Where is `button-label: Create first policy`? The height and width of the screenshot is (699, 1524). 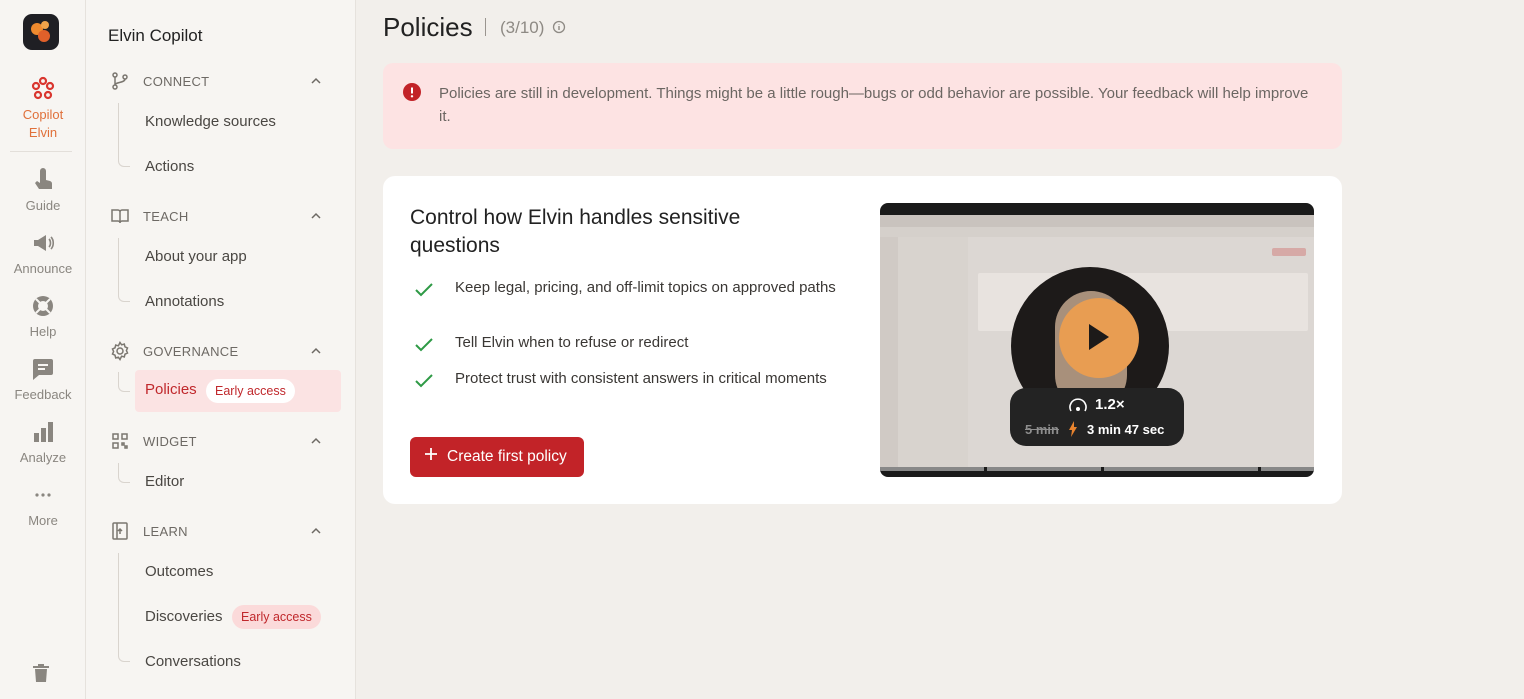 button-label: Create first policy is located at coordinates (507, 456).